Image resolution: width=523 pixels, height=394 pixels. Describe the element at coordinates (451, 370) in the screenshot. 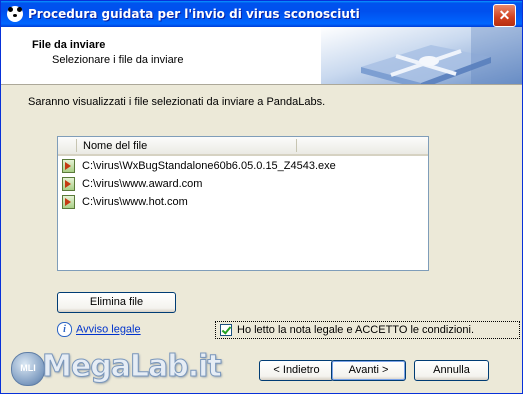

I see `cancel-button: Annulla` at that location.